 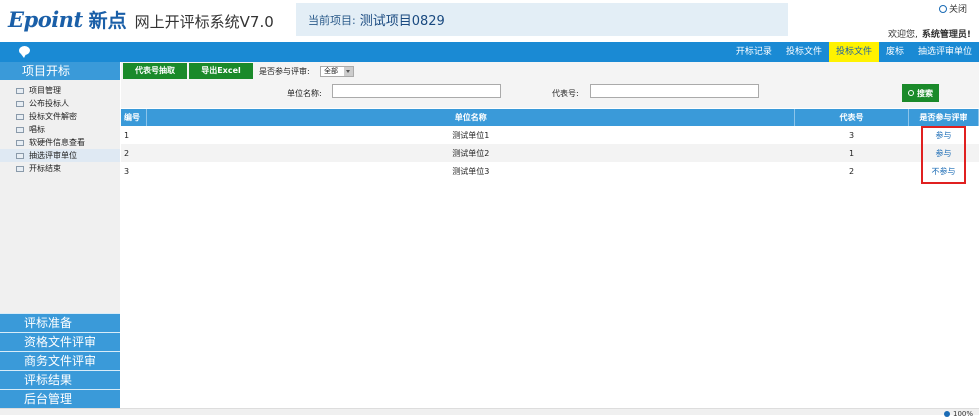 I want to click on sidebar-item-label: 软硬件信息查看, so click(x=57, y=142).